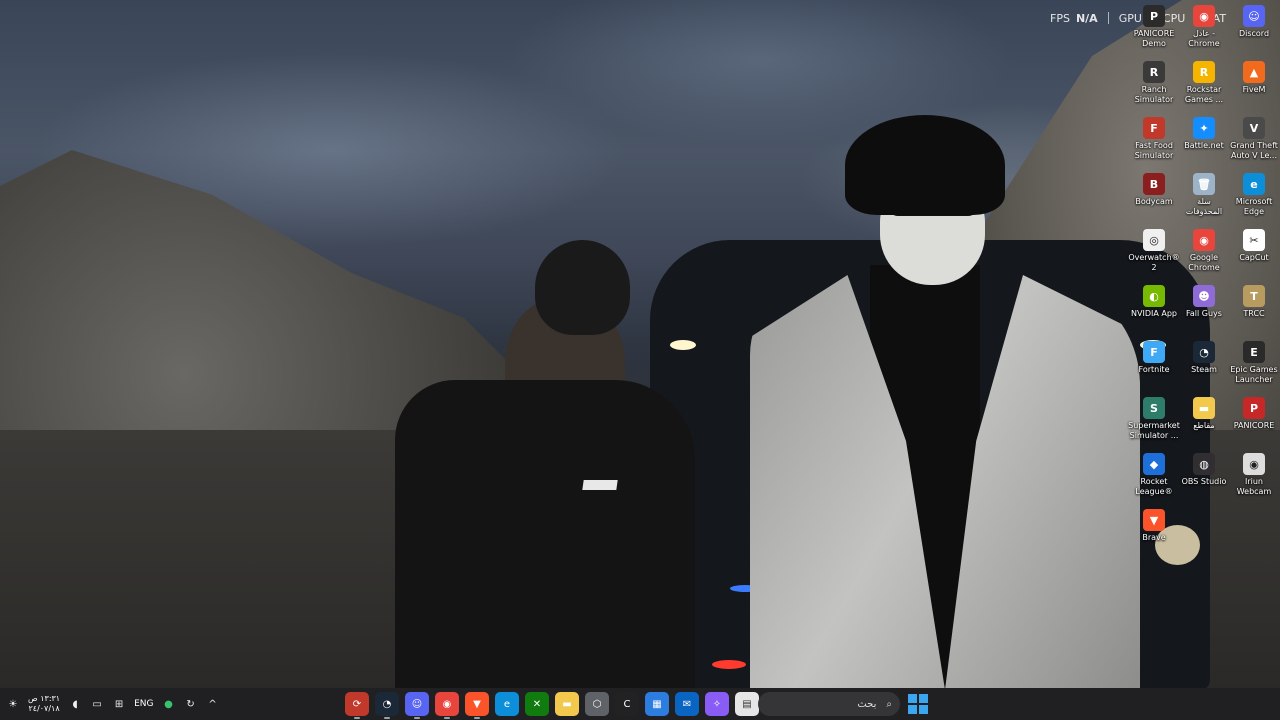 The height and width of the screenshot is (720, 1280). What do you see at coordinates (829, 704) in the screenshot?
I see `search-box: بحث ⌕` at bounding box center [829, 704].